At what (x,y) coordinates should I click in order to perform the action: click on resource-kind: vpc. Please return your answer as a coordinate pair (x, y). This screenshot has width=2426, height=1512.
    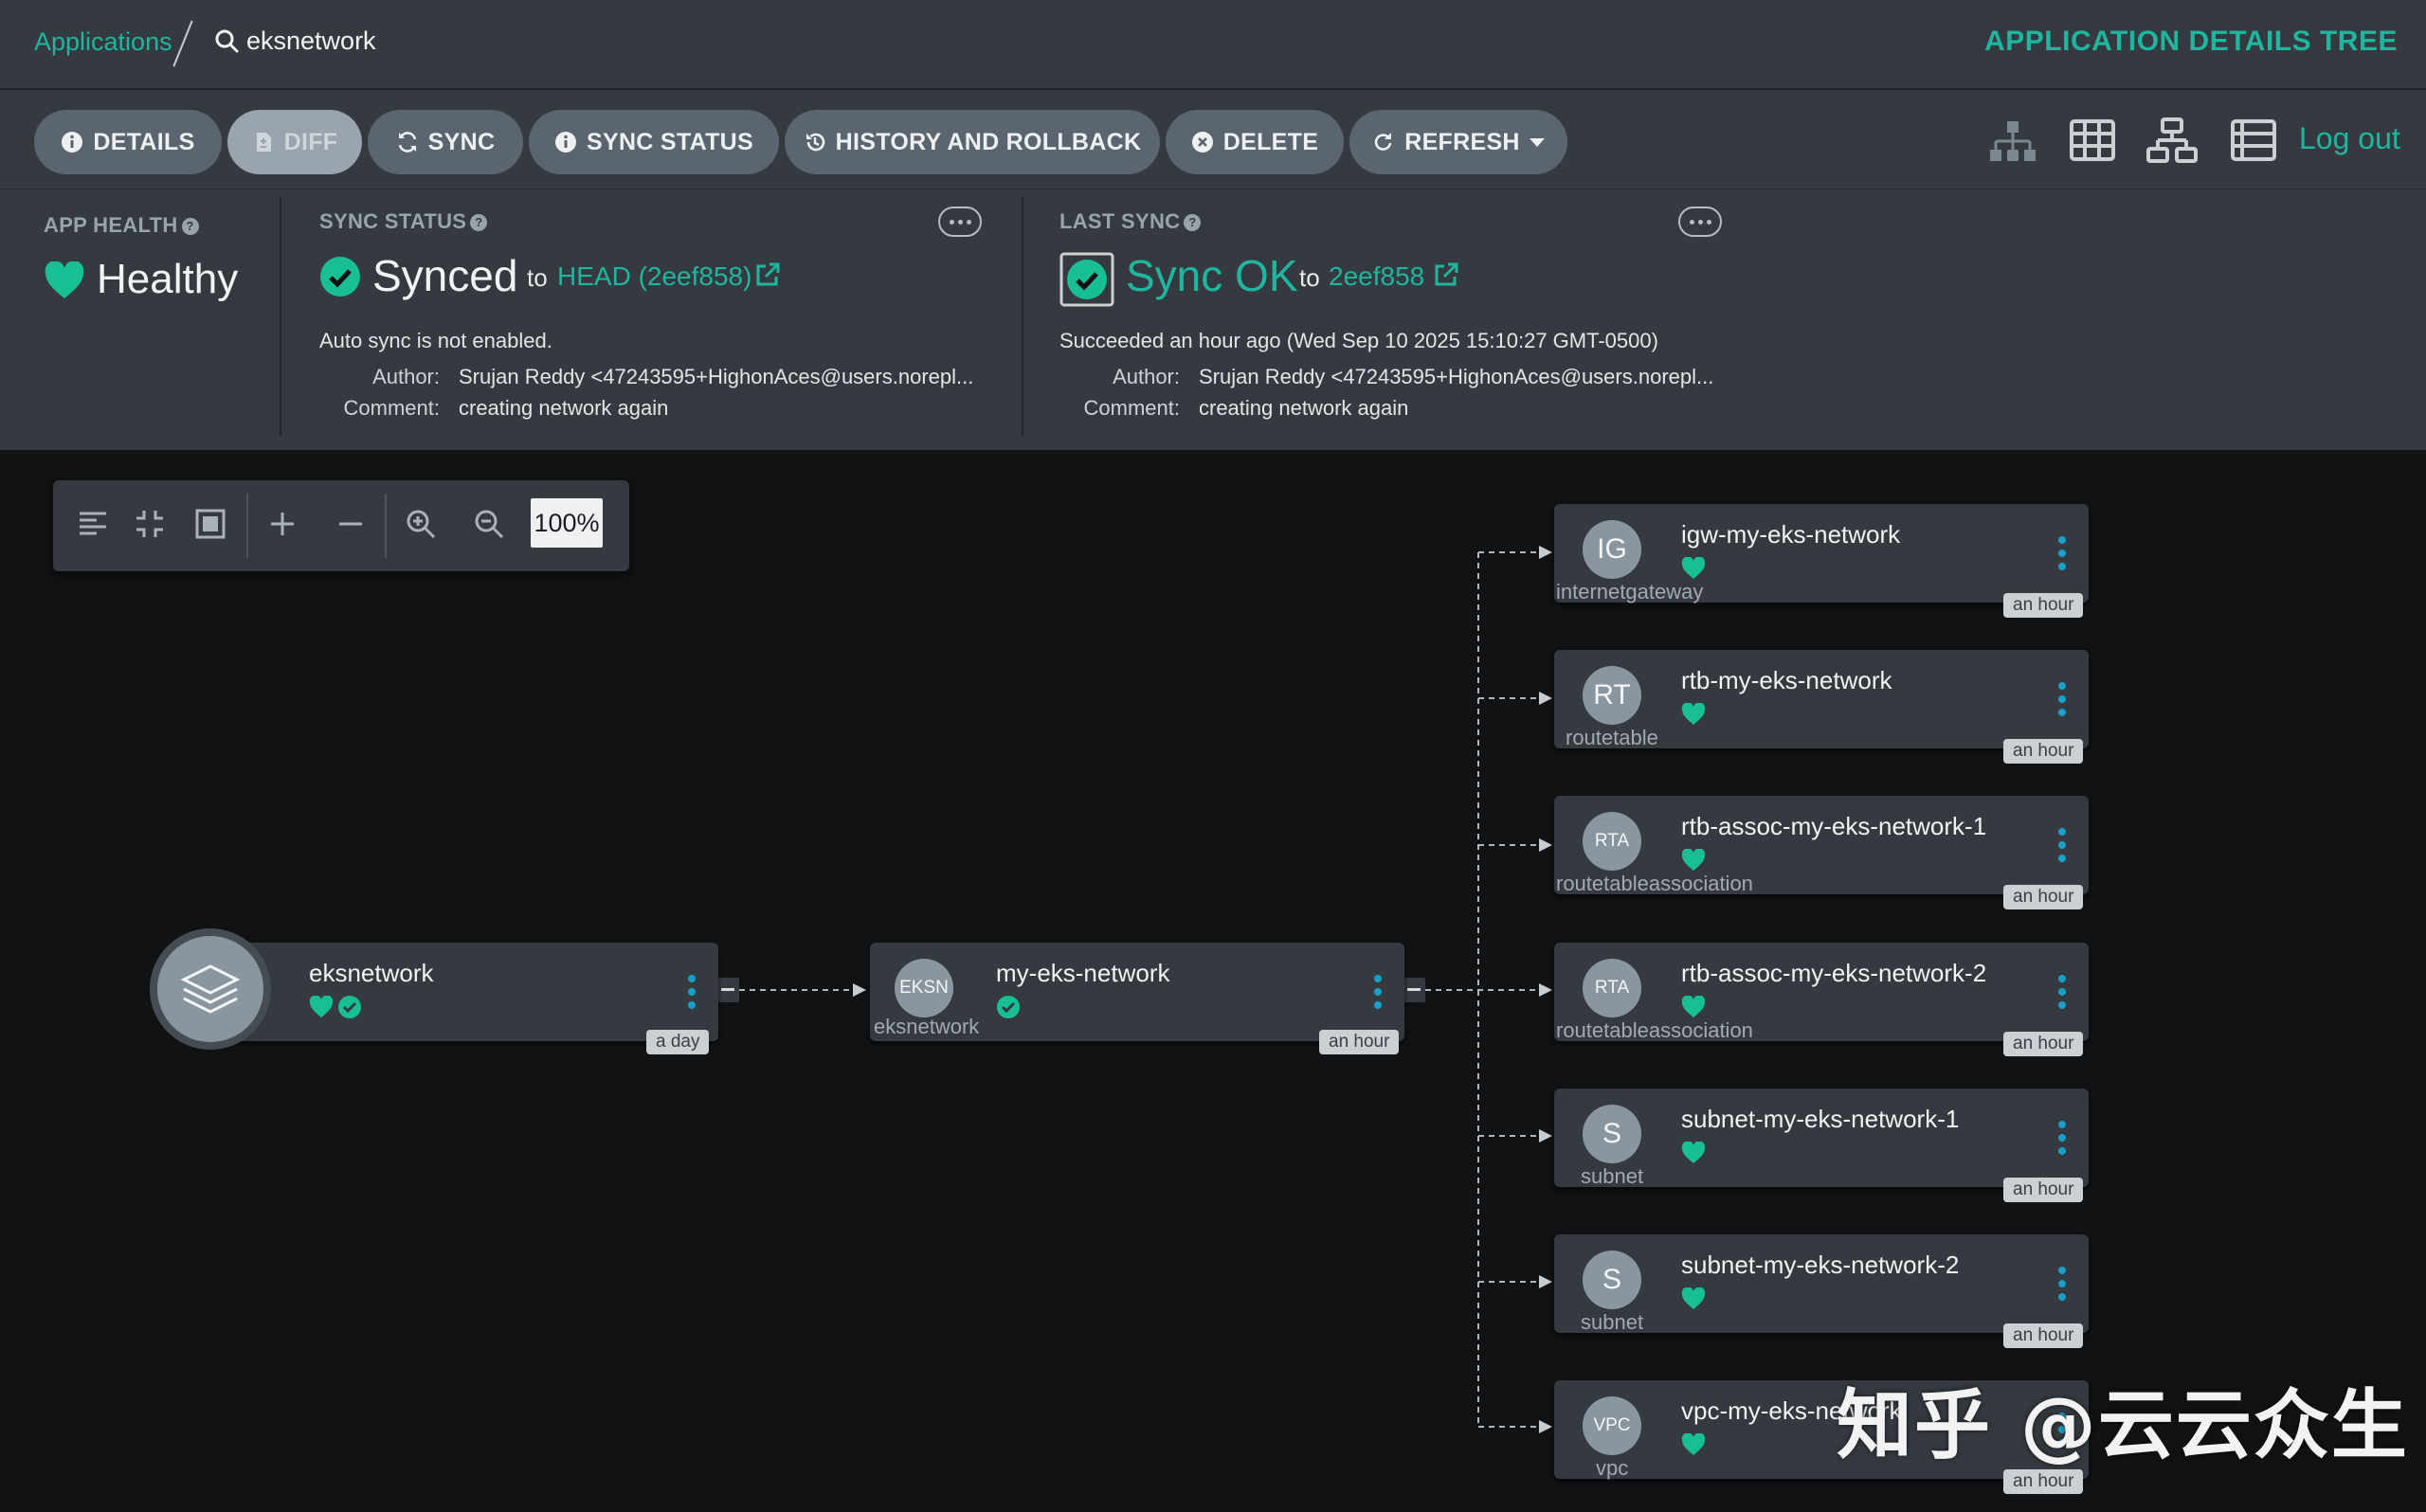
    Looking at the image, I should click on (1612, 1468).